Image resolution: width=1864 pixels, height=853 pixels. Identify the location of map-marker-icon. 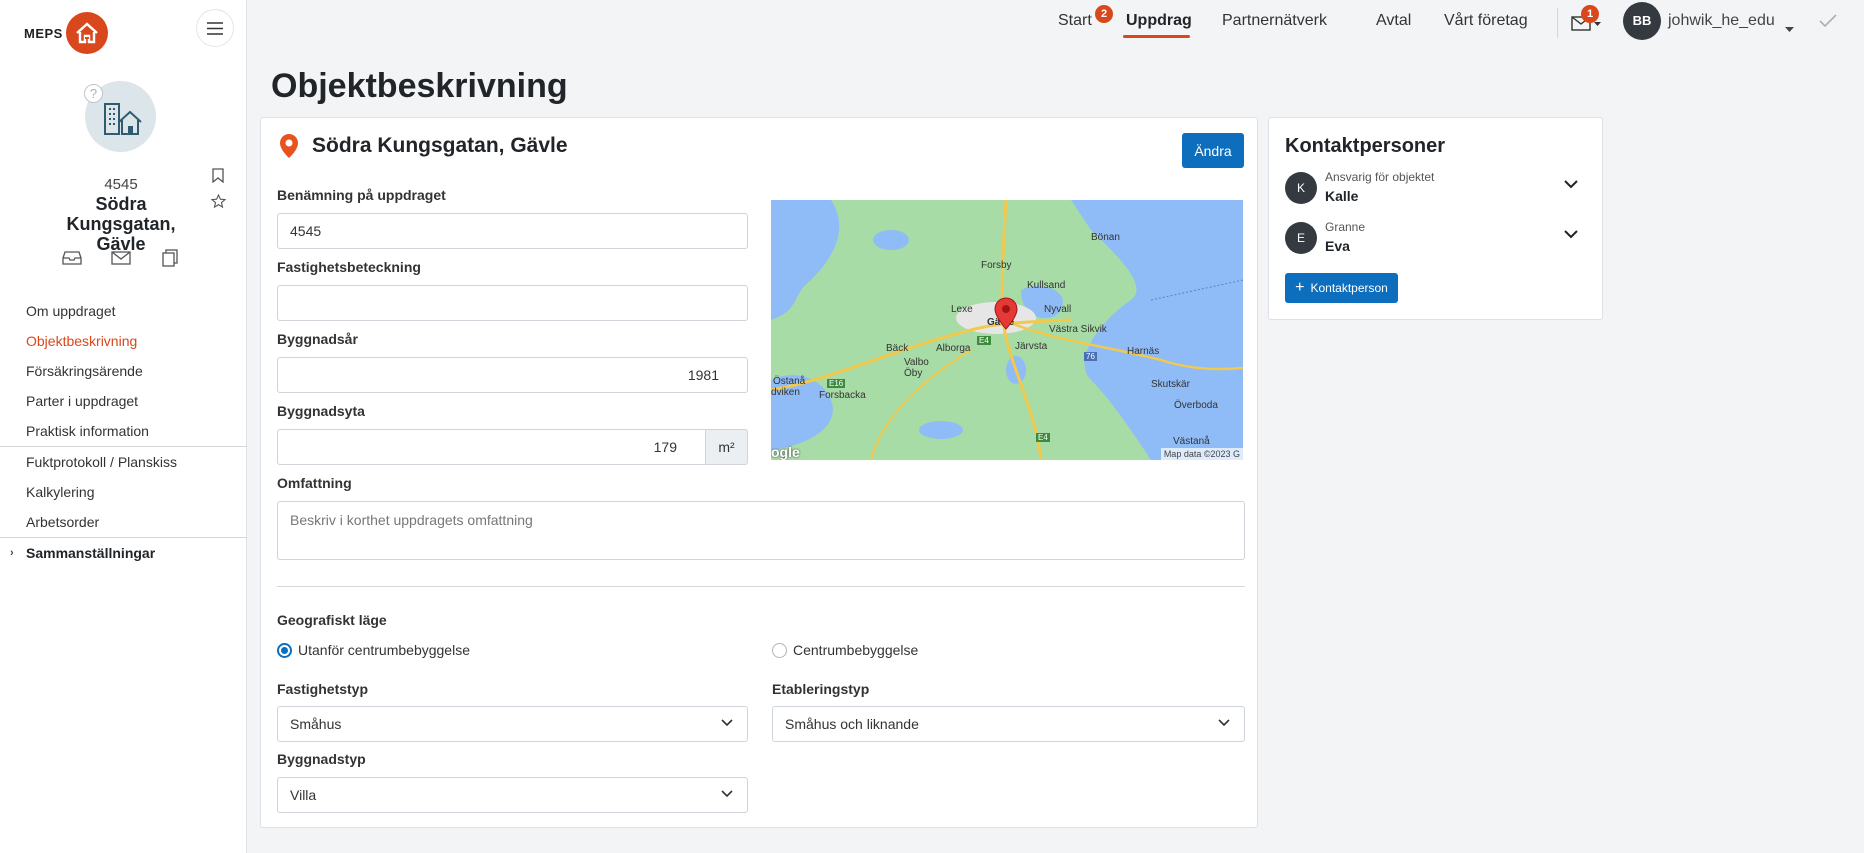
(1006, 316).